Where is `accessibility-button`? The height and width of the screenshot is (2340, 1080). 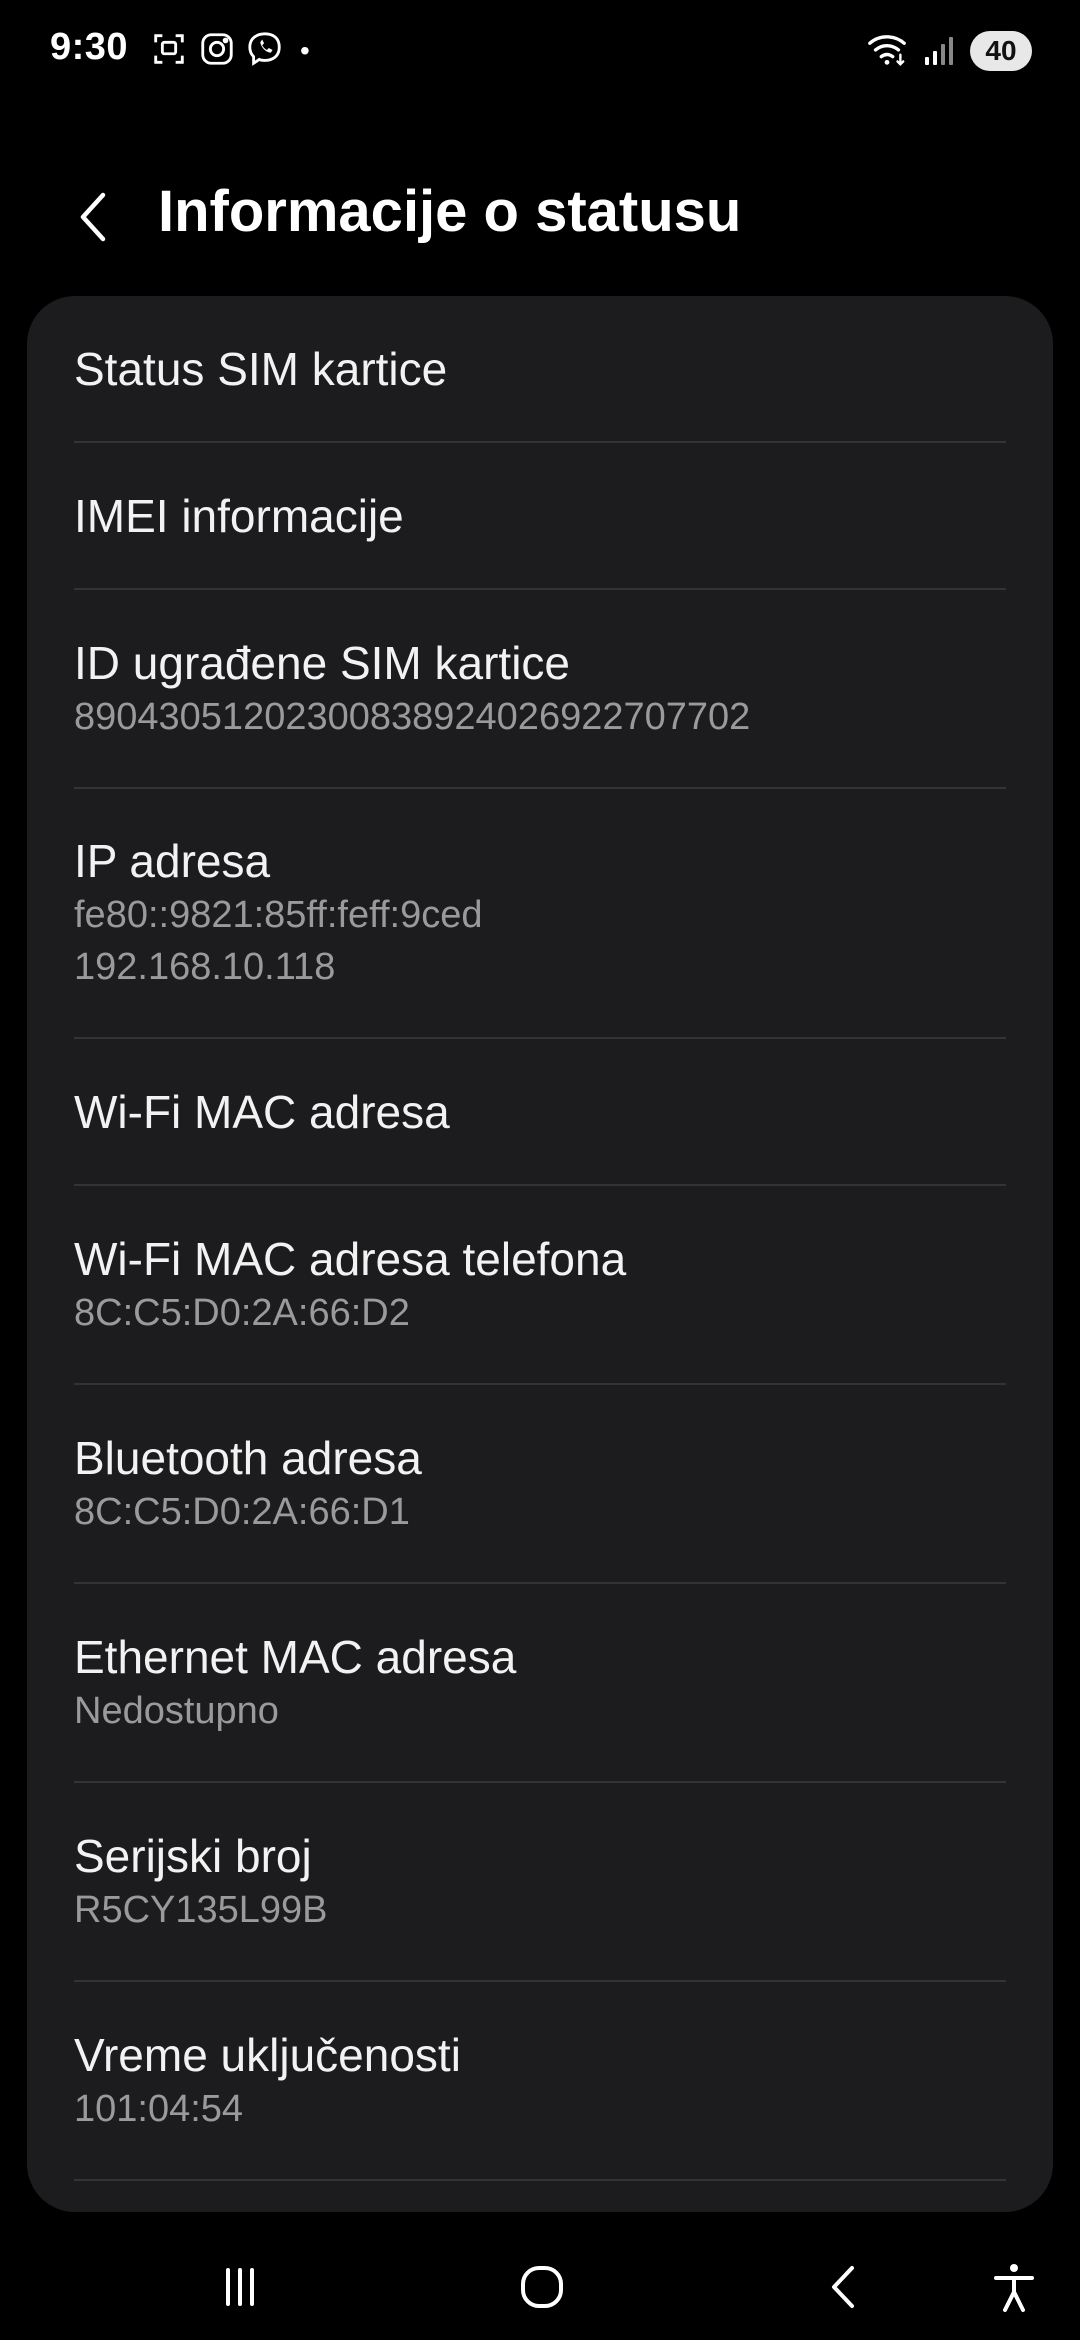 accessibility-button is located at coordinates (1014, 2287).